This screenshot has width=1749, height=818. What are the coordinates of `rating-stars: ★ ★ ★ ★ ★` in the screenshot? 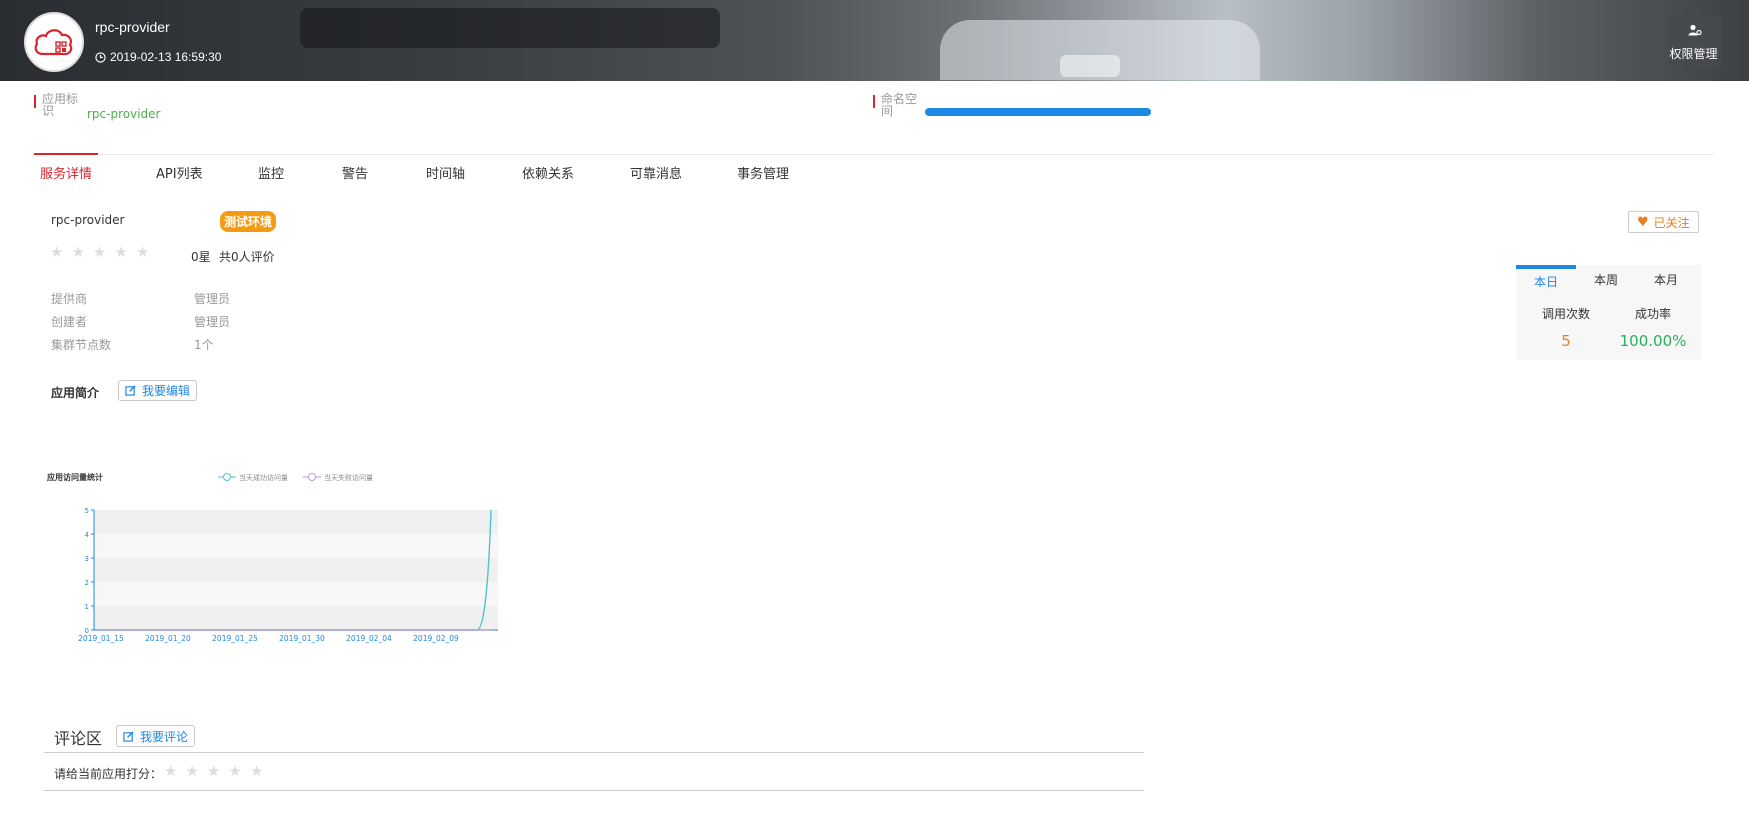 It's located at (99, 252).